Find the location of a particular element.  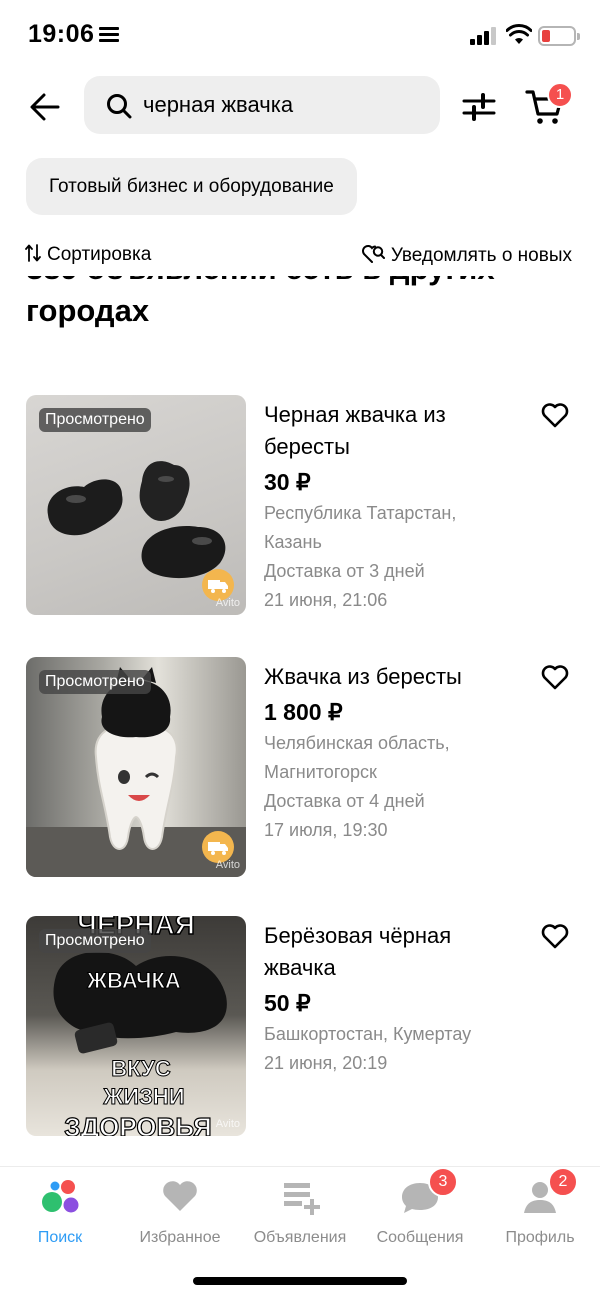

profile-badge: 2 is located at coordinates (563, 1182).